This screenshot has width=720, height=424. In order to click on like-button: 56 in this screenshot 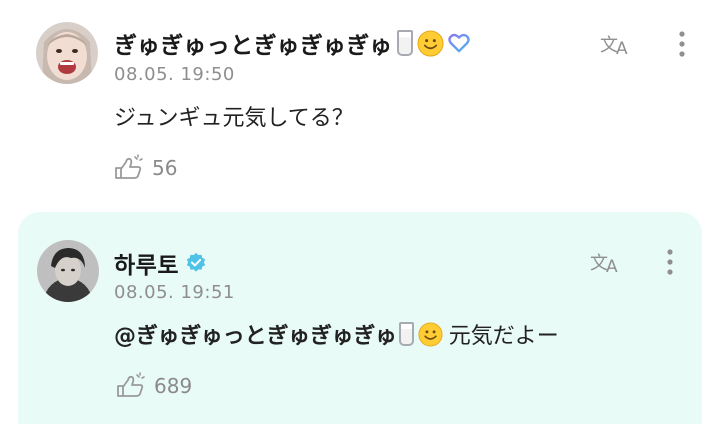, I will do `click(144, 168)`.